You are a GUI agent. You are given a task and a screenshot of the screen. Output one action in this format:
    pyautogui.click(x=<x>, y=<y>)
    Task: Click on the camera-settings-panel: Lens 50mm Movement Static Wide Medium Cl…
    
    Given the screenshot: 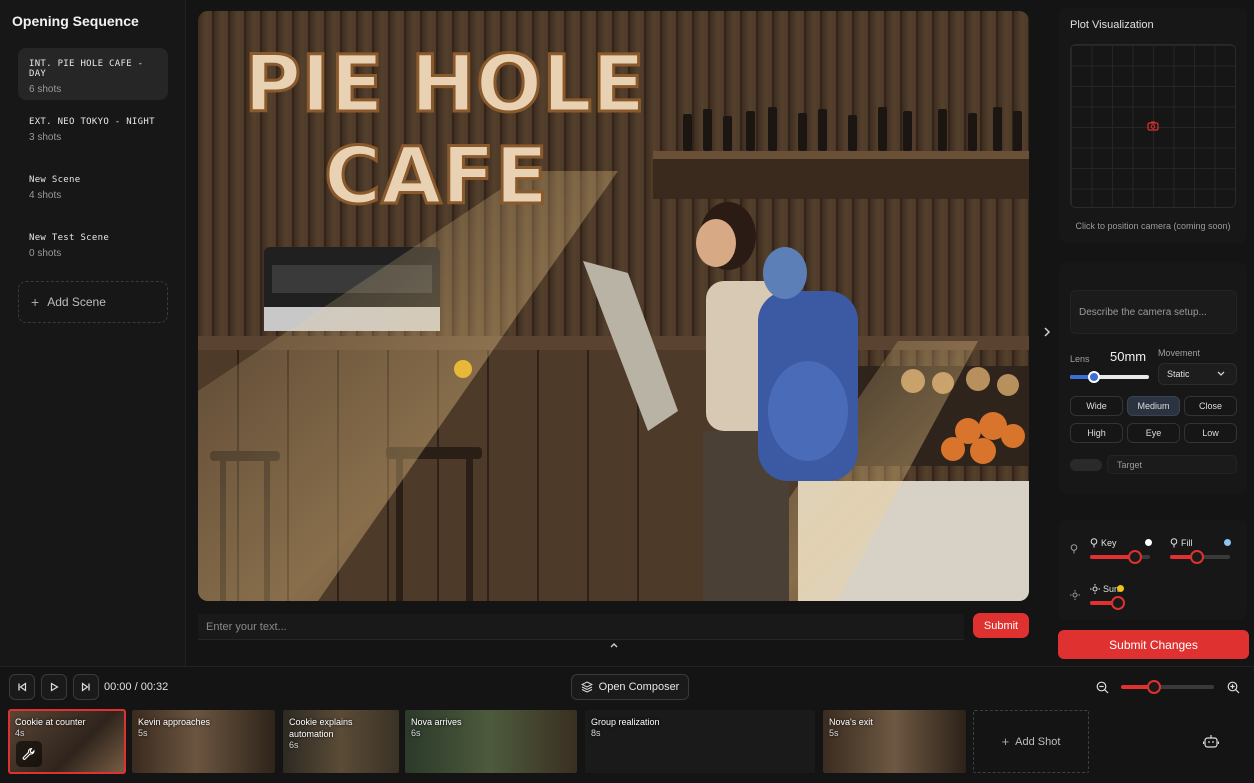 What is the action you would take?
    pyautogui.click(x=1153, y=378)
    